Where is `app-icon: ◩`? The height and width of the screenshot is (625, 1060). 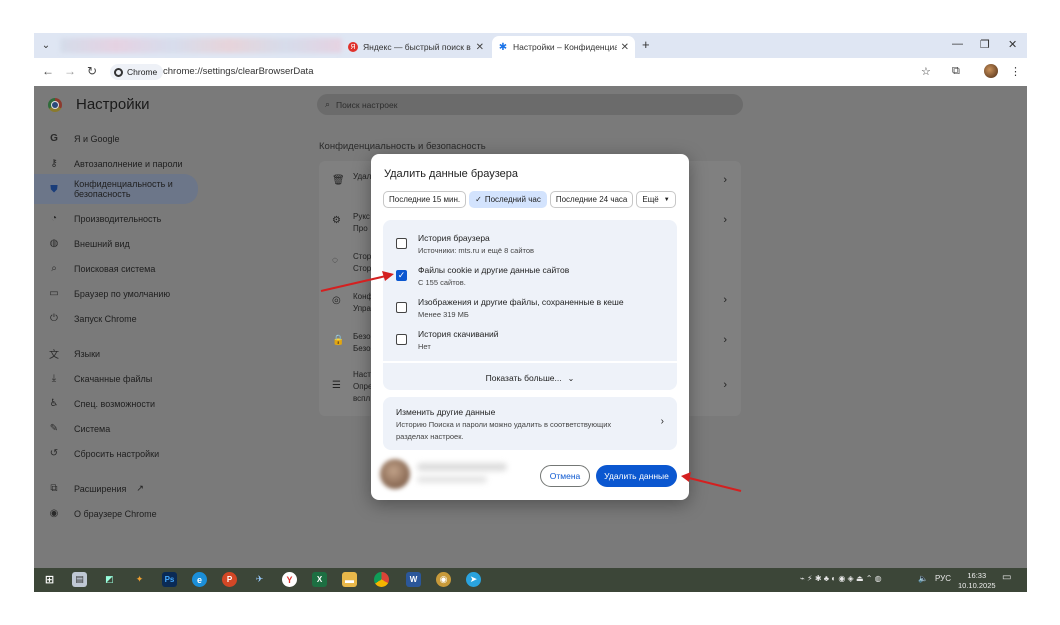 app-icon: ◩ is located at coordinates (109, 579).